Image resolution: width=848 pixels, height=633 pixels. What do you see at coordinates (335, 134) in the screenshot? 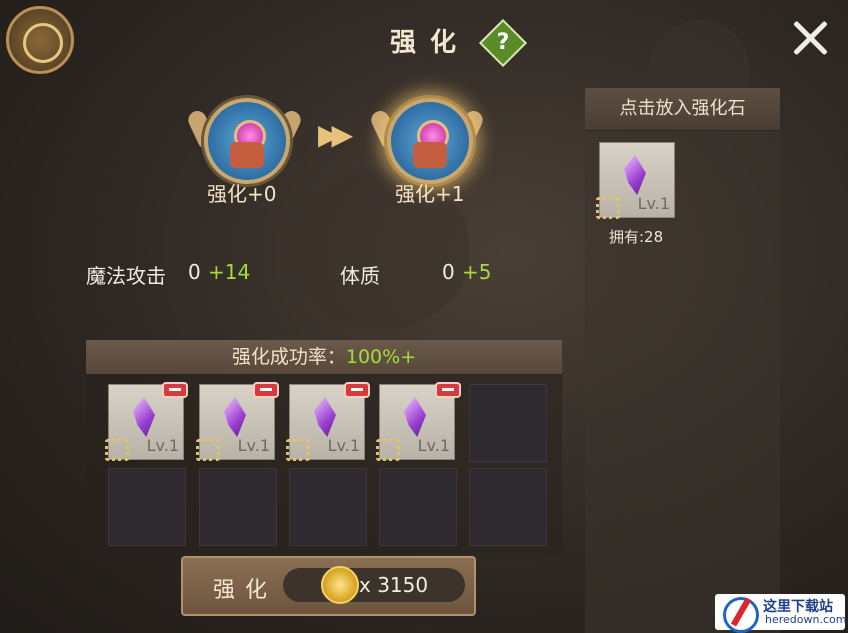
I see `arrow-right-icon: ▶▶` at bounding box center [335, 134].